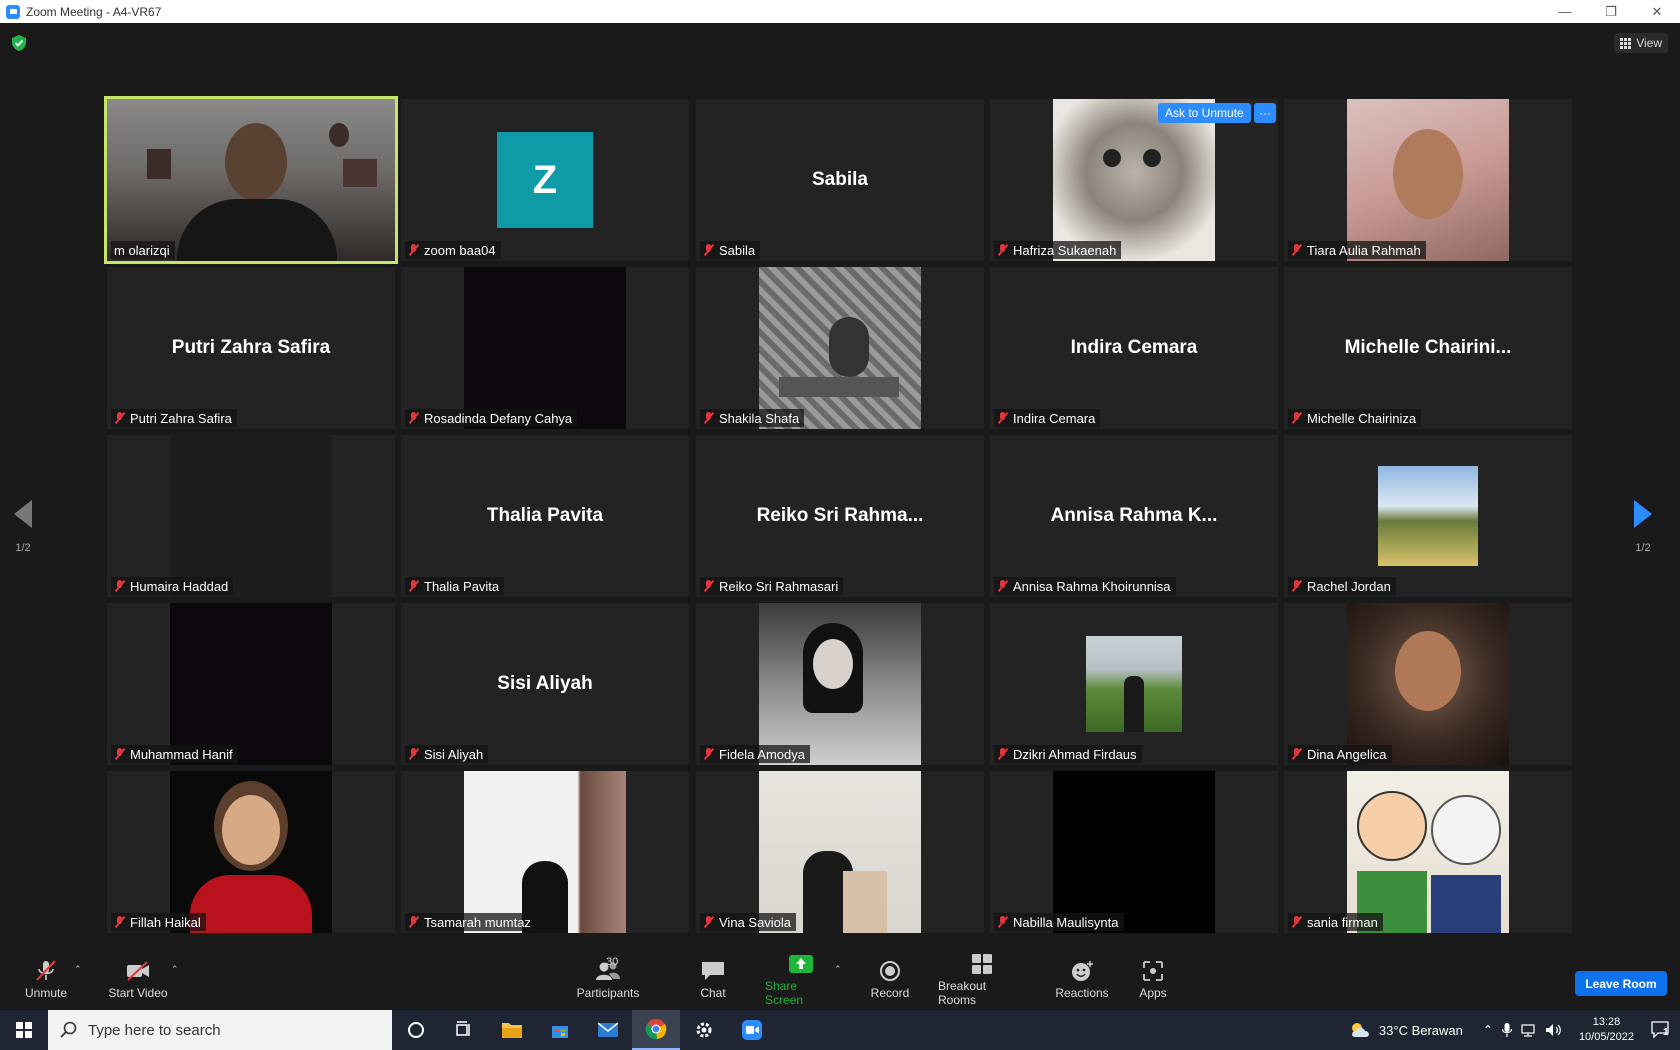 The width and height of the screenshot is (1680, 1050). What do you see at coordinates (251, 852) in the screenshot?
I see `participant-tile: Fillah Haikal` at bounding box center [251, 852].